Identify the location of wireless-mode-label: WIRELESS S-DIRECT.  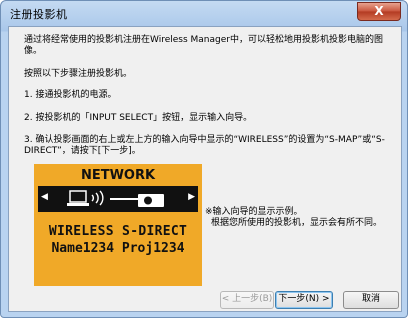
(118, 231).